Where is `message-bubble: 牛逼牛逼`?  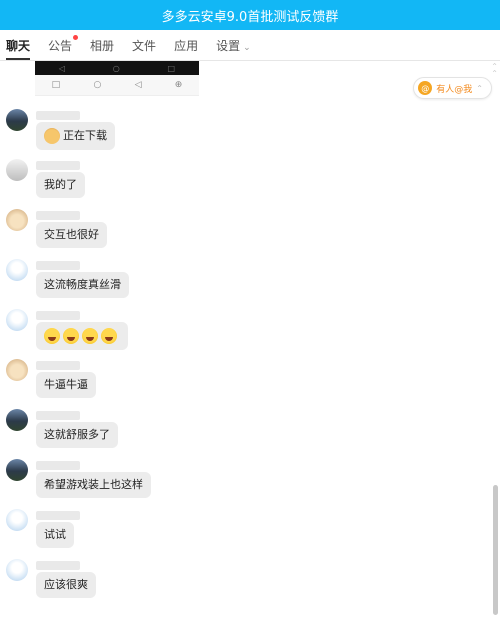 message-bubble: 牛逼牛逼 is located at coordinates (66, 385).